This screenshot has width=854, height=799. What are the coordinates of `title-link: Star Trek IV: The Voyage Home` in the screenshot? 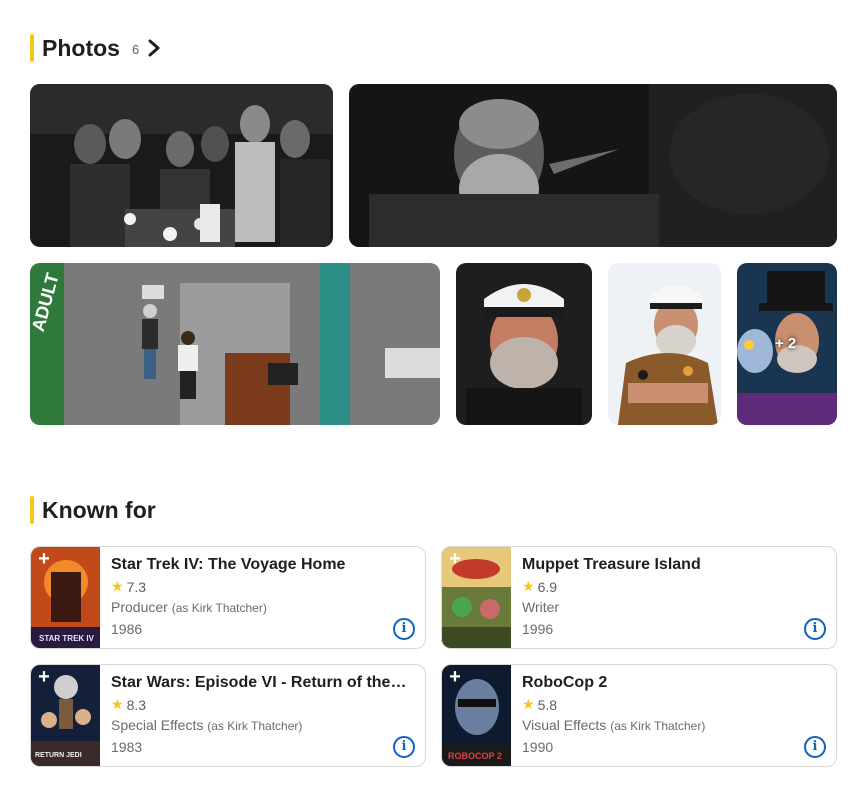 It's located at (260, 565).